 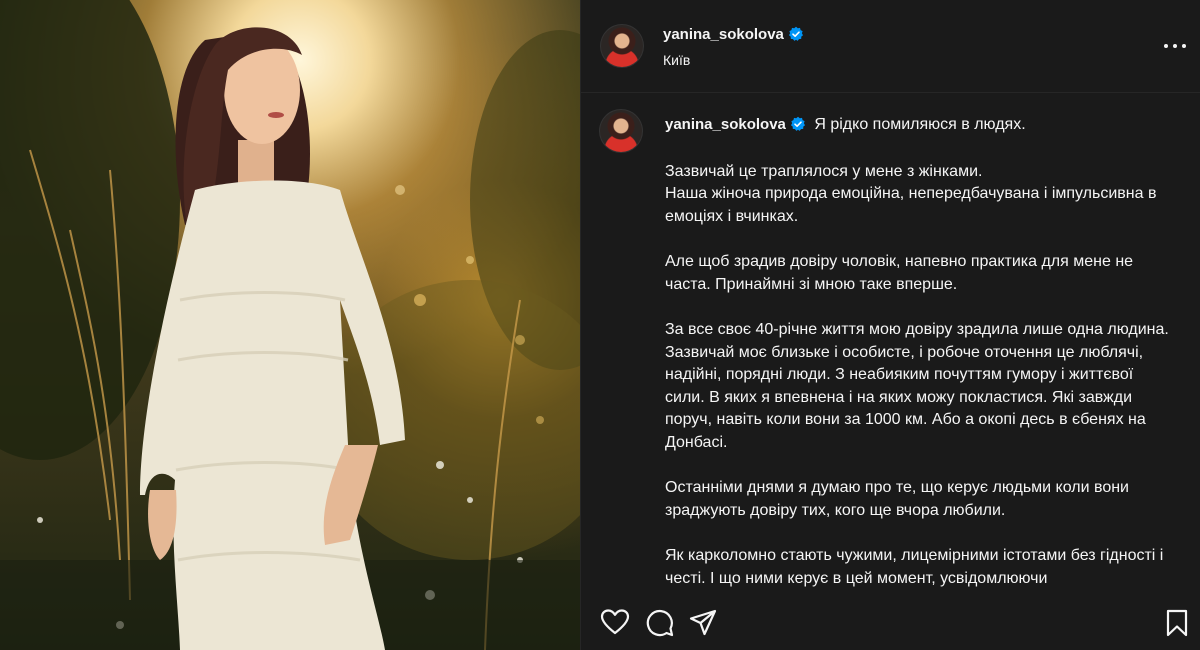 I want to click on author-avatar, so click(x=622, y=46).